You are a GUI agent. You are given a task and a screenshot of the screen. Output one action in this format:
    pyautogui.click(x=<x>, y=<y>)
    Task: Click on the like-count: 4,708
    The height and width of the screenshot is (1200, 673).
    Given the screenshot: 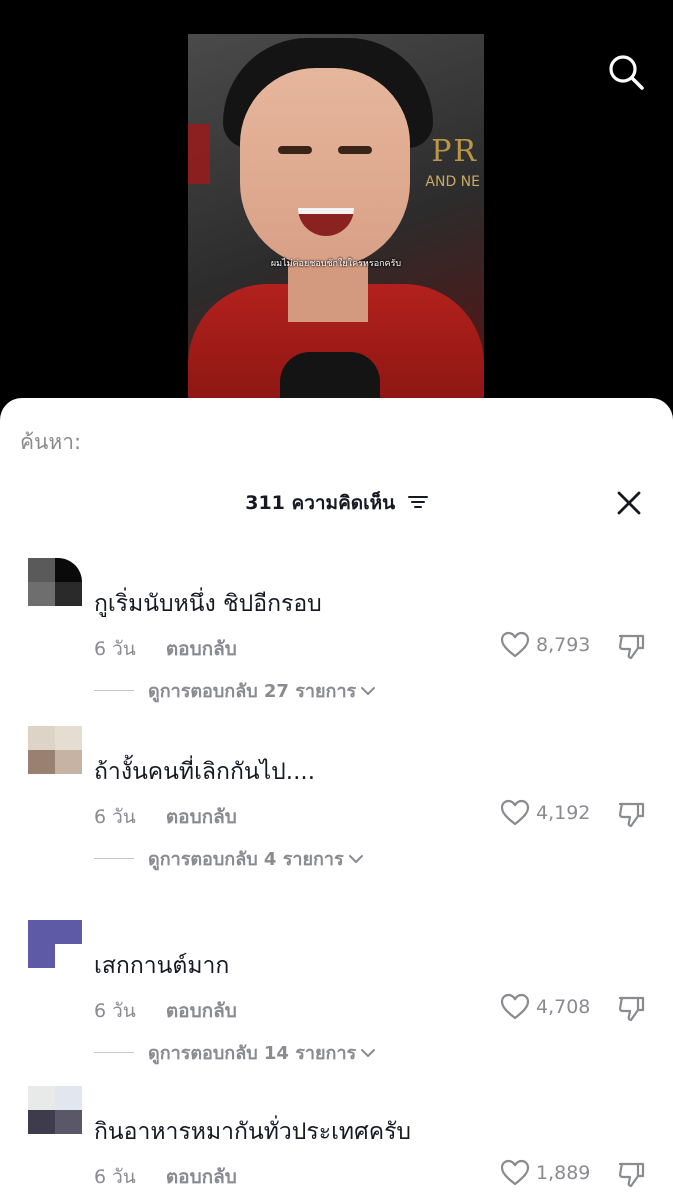 What is the action you would take?
    pyautogui.click(x=563, y=1007)
    